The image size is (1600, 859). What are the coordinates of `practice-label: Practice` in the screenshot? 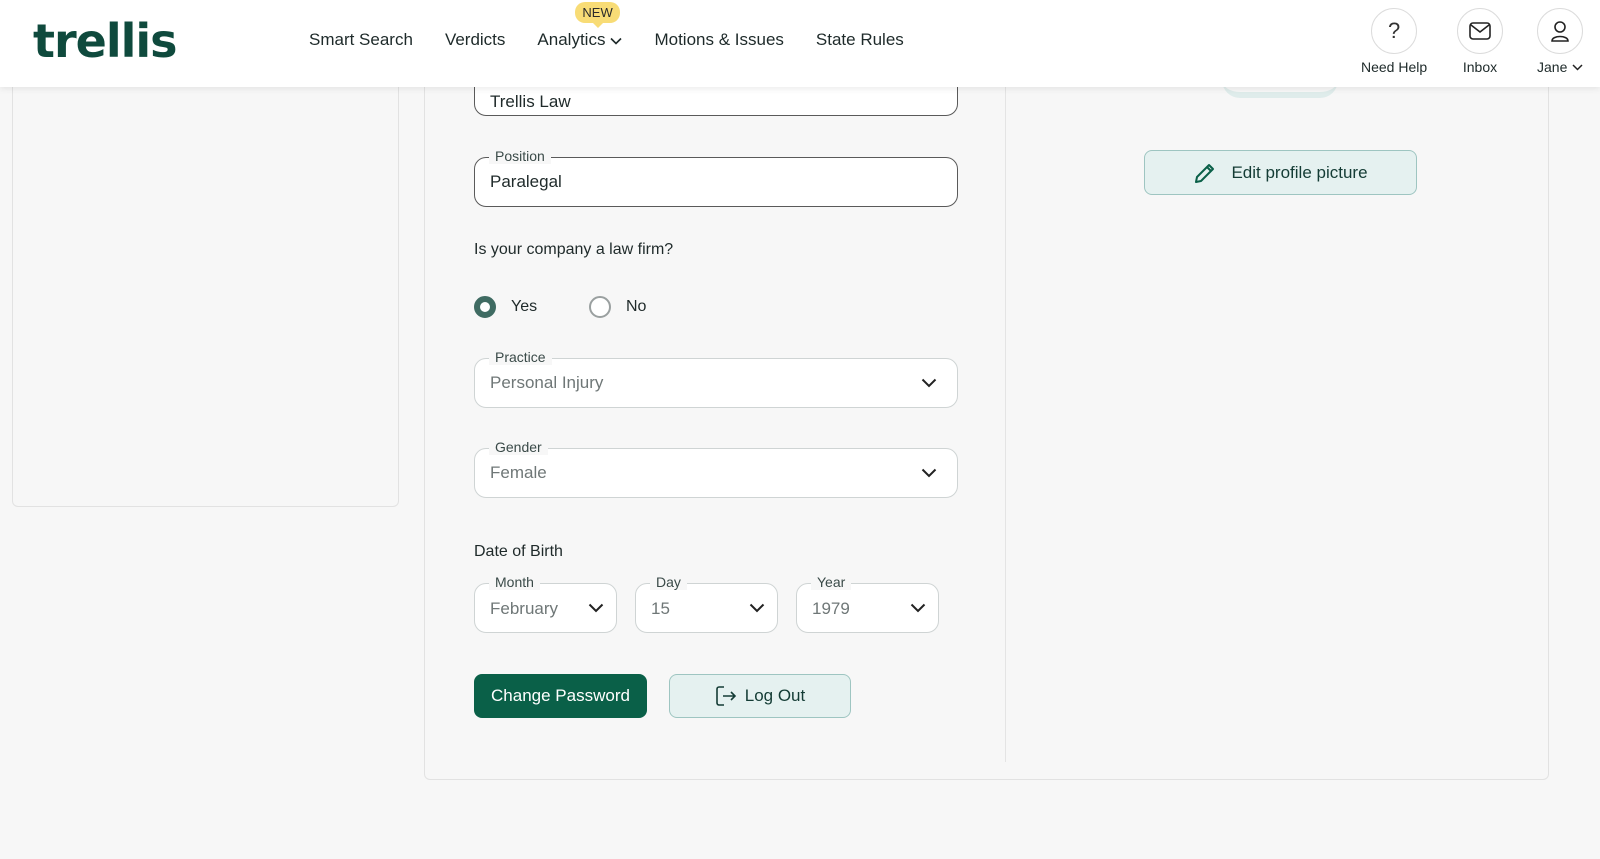 It's located at (520, 357).